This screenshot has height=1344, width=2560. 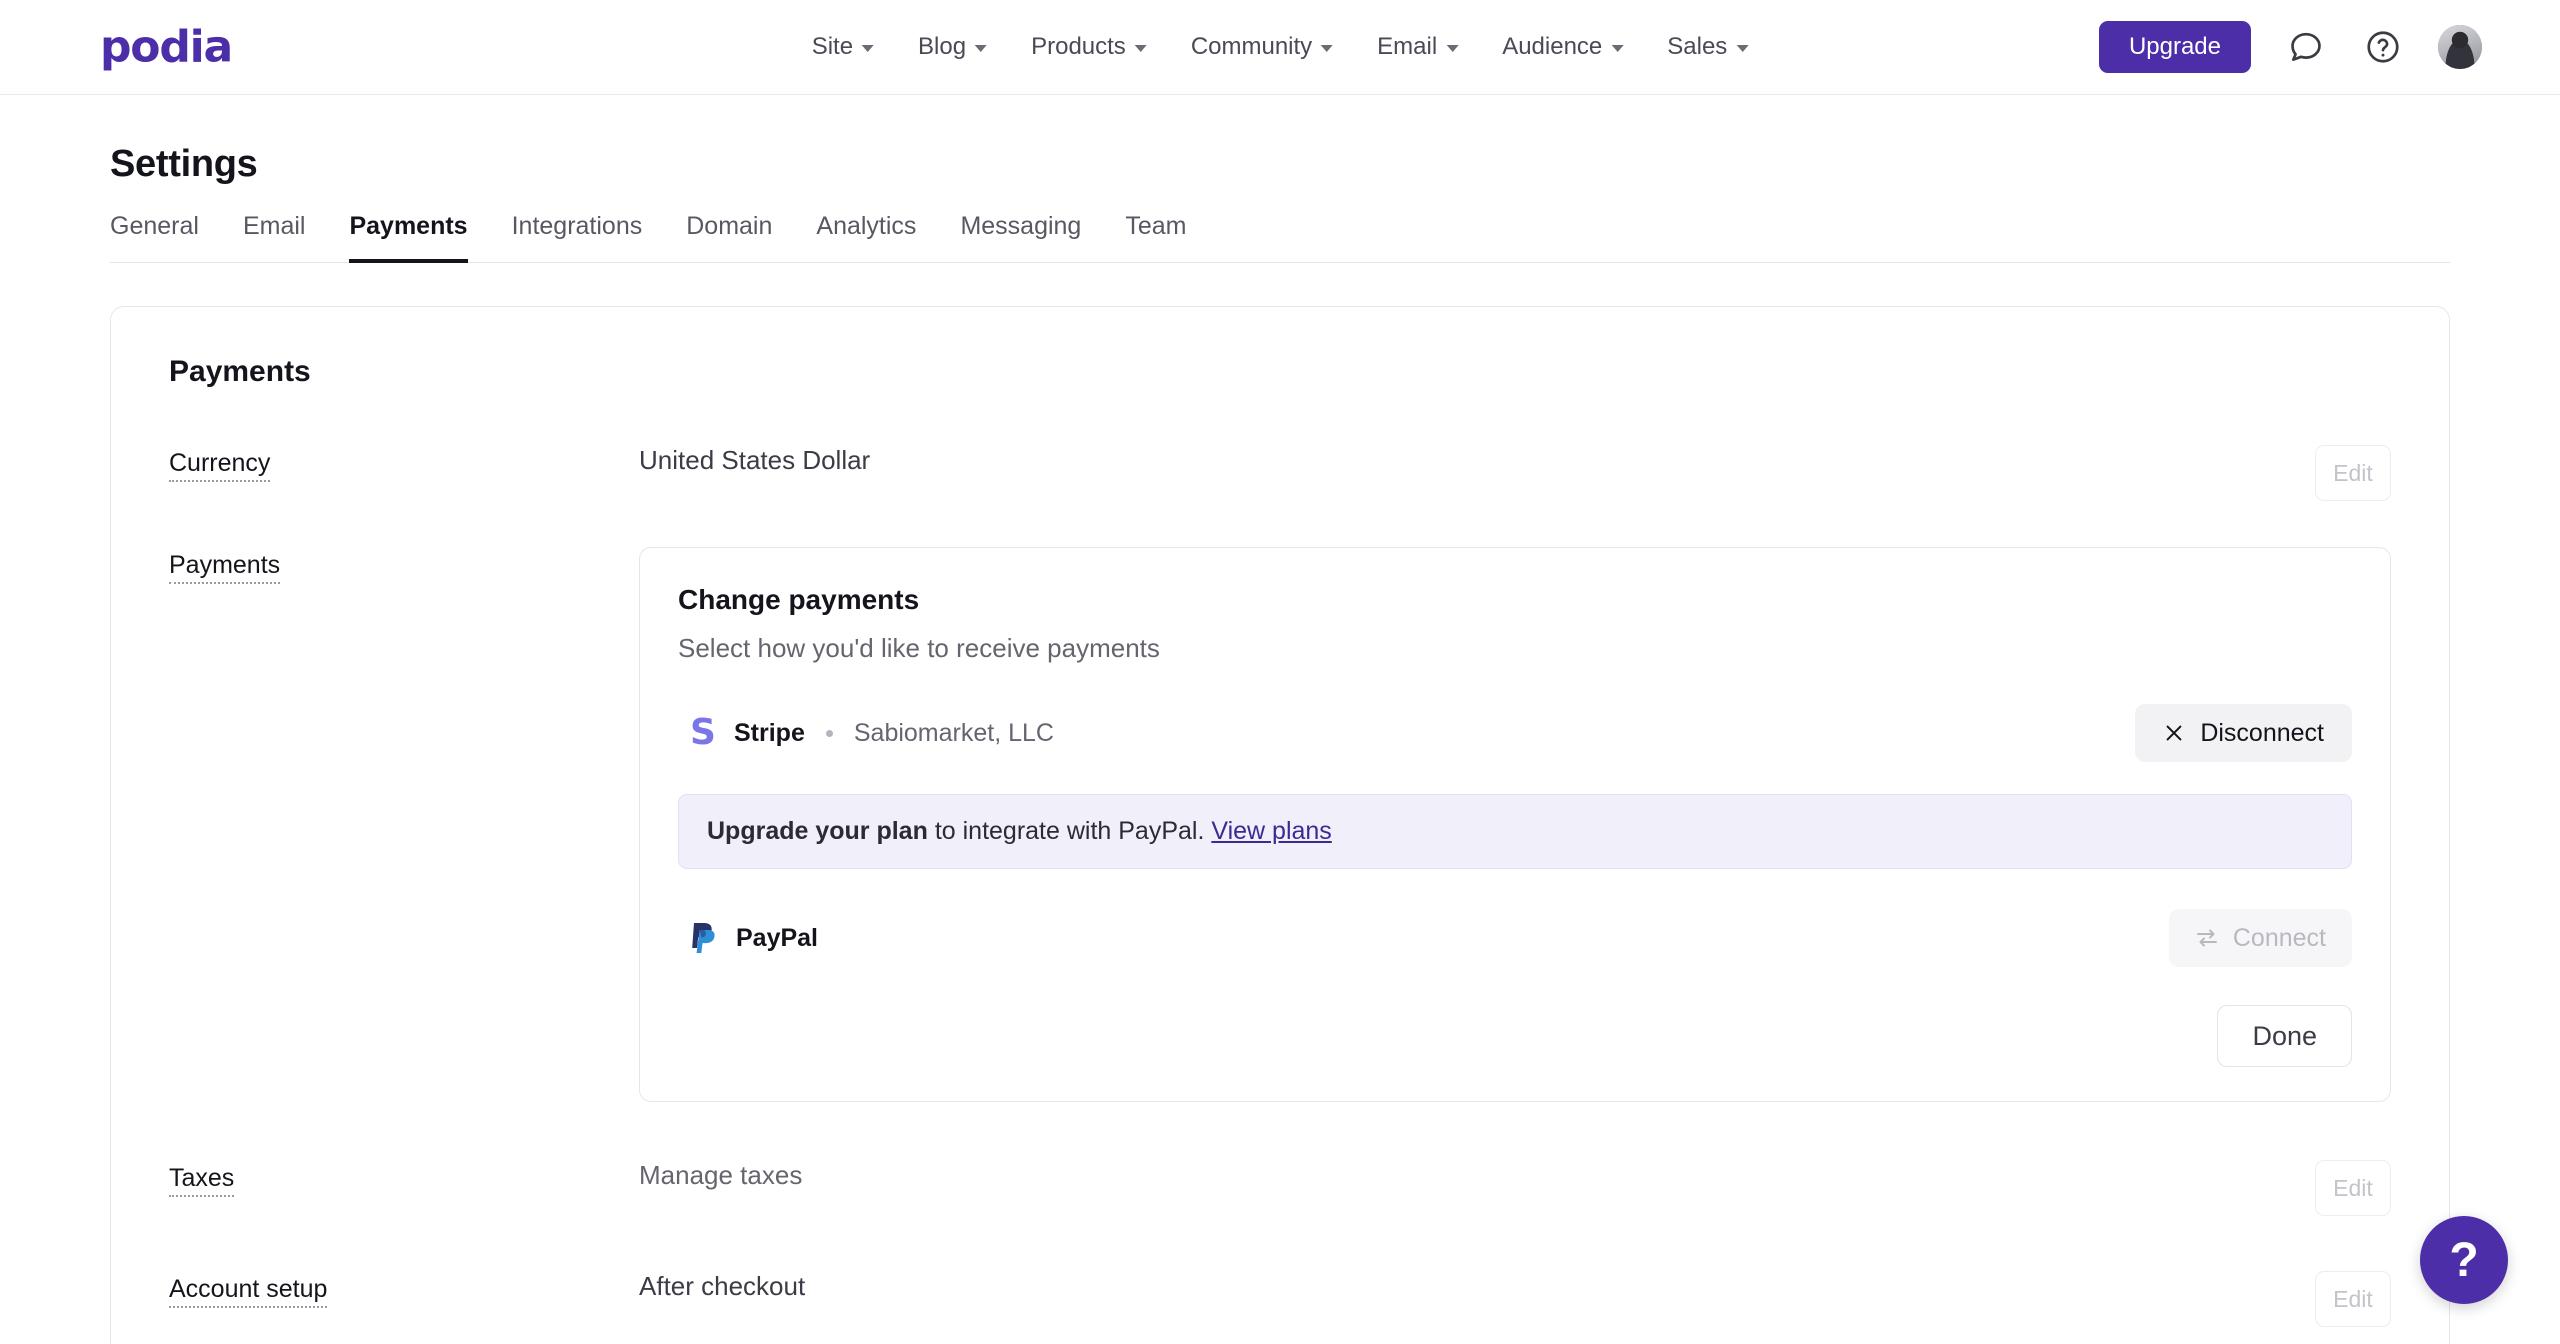 I want to click on stripe-name: Stripe, so click(x=769, y=732).